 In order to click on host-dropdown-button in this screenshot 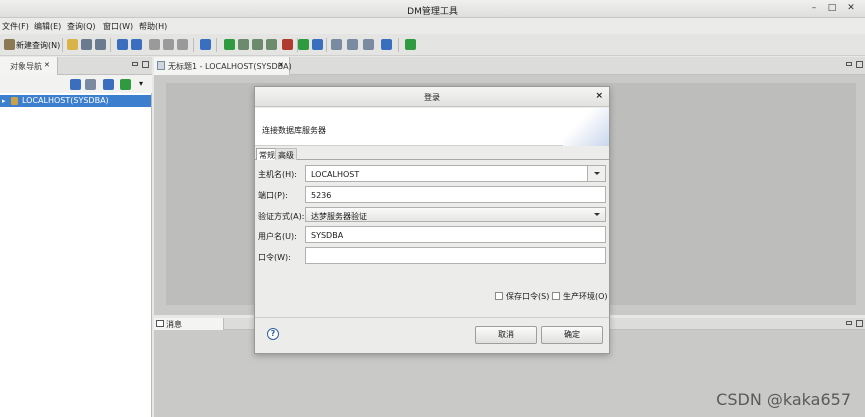, I will do `click(596, 173)`.